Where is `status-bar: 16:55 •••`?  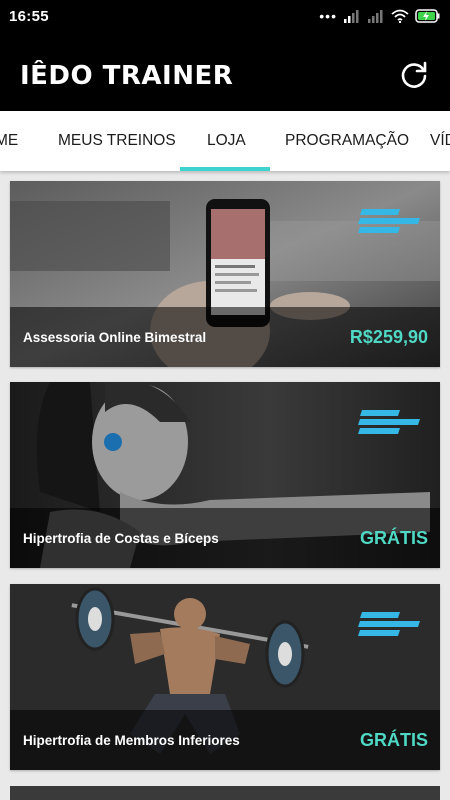
status-bar: 16:55 ••• is located at coordinates (225, 17).